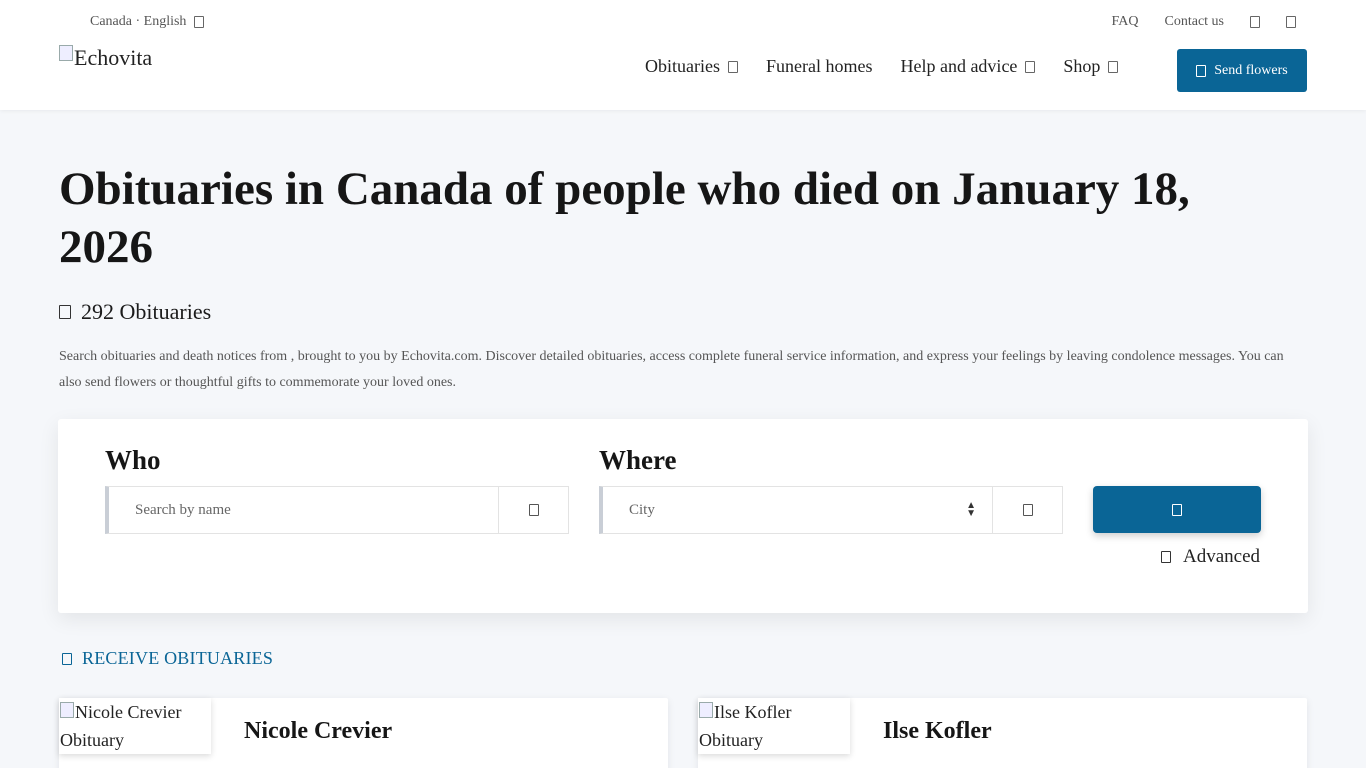  I want to click on search-icon, so click(1177, 509).